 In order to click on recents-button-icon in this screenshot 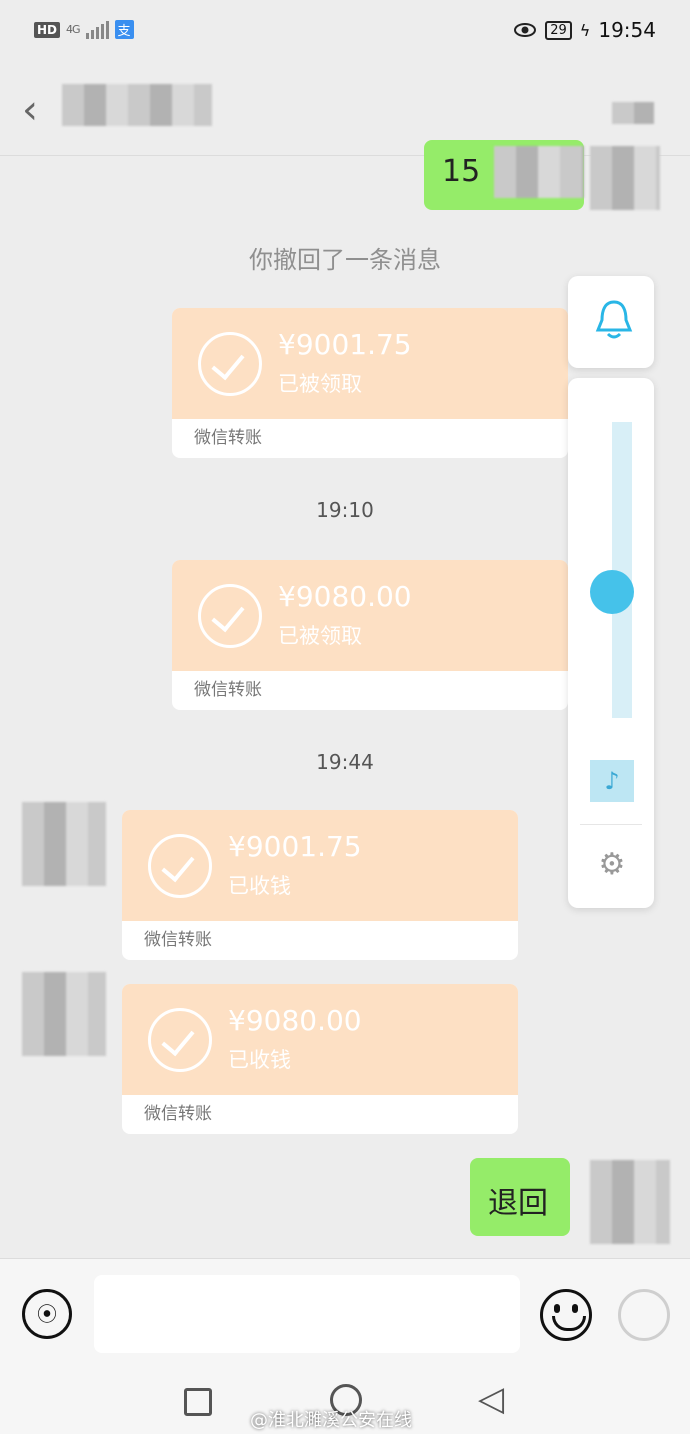, I will do `click(198, 1402)`.